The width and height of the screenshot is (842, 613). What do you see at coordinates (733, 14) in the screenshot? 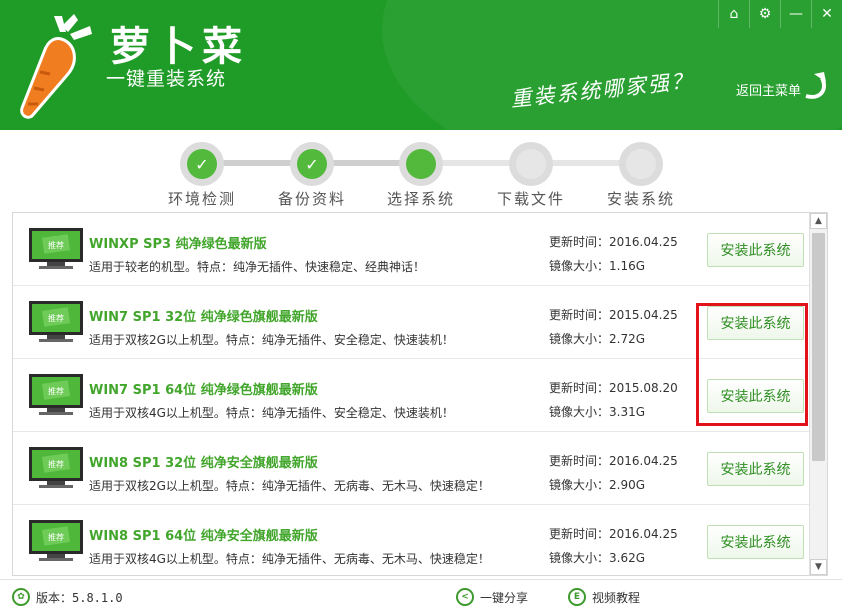
I see `home-icon: ⌂` at bounding box center [733, 14].